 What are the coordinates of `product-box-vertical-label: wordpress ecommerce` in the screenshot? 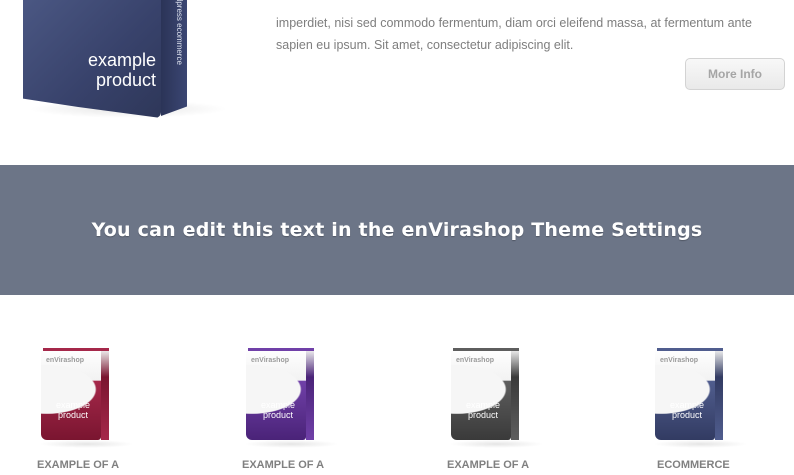 It's located at (179, 32).